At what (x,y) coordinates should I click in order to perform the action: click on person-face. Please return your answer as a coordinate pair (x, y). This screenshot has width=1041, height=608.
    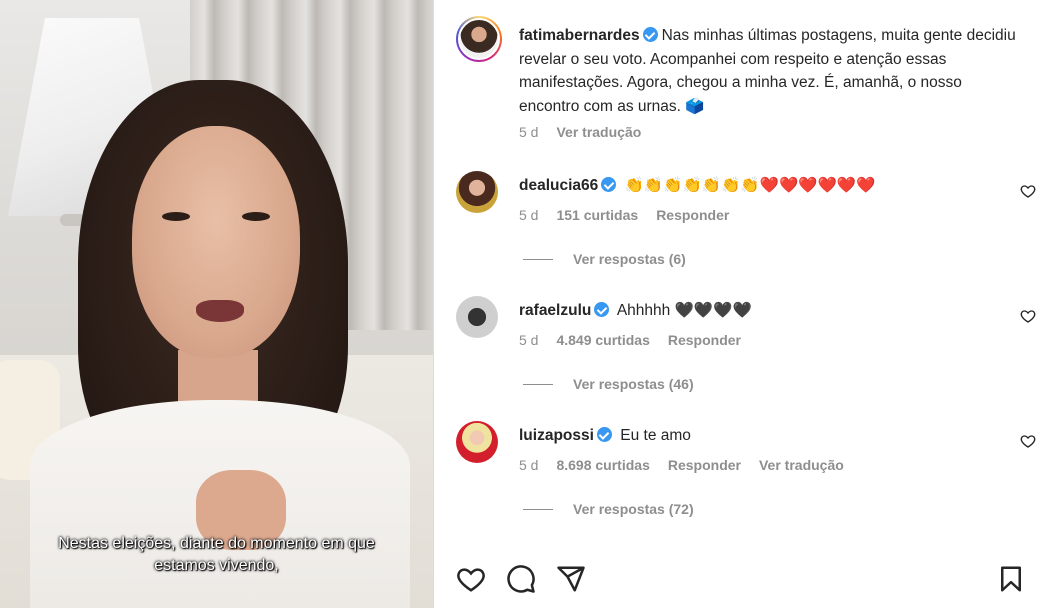
    Looking at the image, I should click on (216, 242).